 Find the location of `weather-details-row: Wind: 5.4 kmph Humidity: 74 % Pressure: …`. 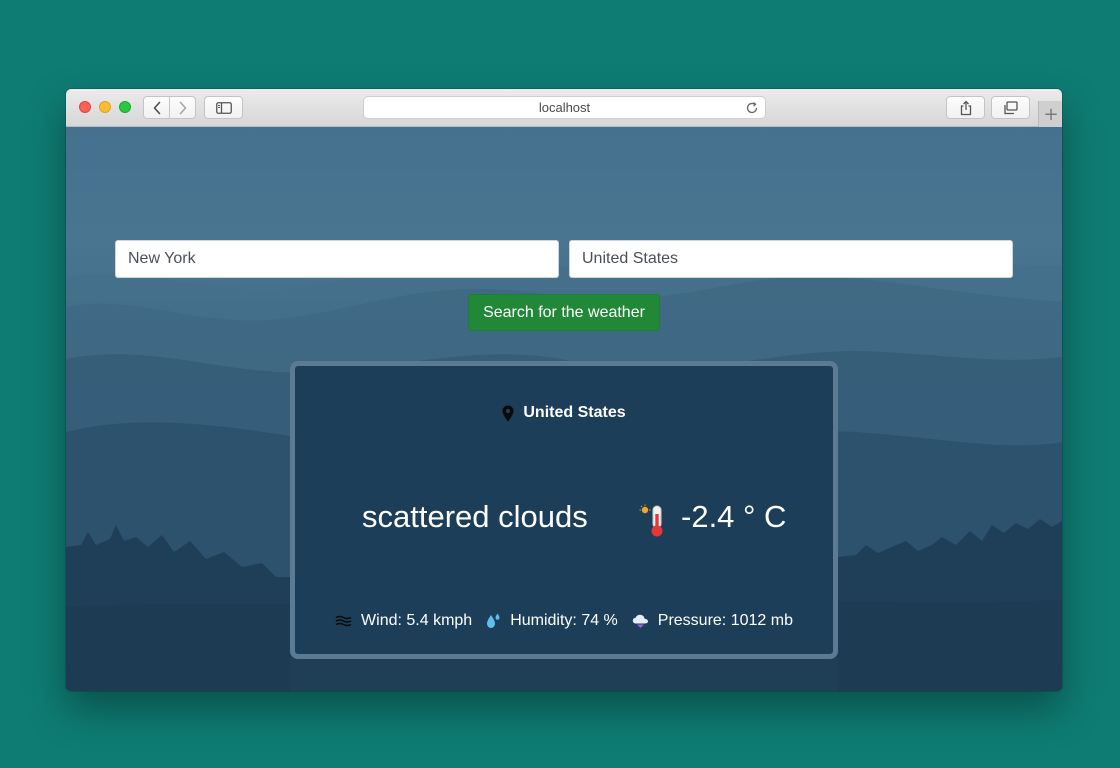

weather-details-row: Wind: 5.4 kmph Humidity: 74 % Pressure: … is located at coordinates (564, 621).